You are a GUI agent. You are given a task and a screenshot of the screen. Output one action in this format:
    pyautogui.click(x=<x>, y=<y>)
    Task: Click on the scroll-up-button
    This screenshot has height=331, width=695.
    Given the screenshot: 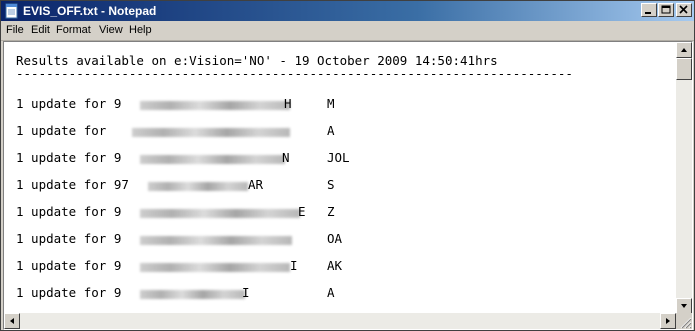 What is the action you would take?
    pyautogui.click(x=684, y=50)
    